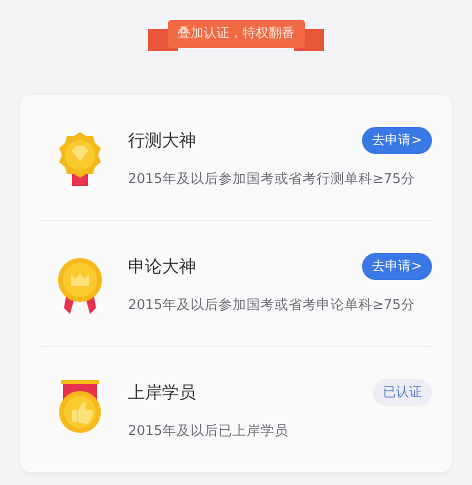 Image resolution: width=472 pixels, height=485 pixels. What do you see at coordinates (236, 34) in the screenshot?
I see `banner-text: 叠加认证，特权翻番` at bounding box center [236, 34].